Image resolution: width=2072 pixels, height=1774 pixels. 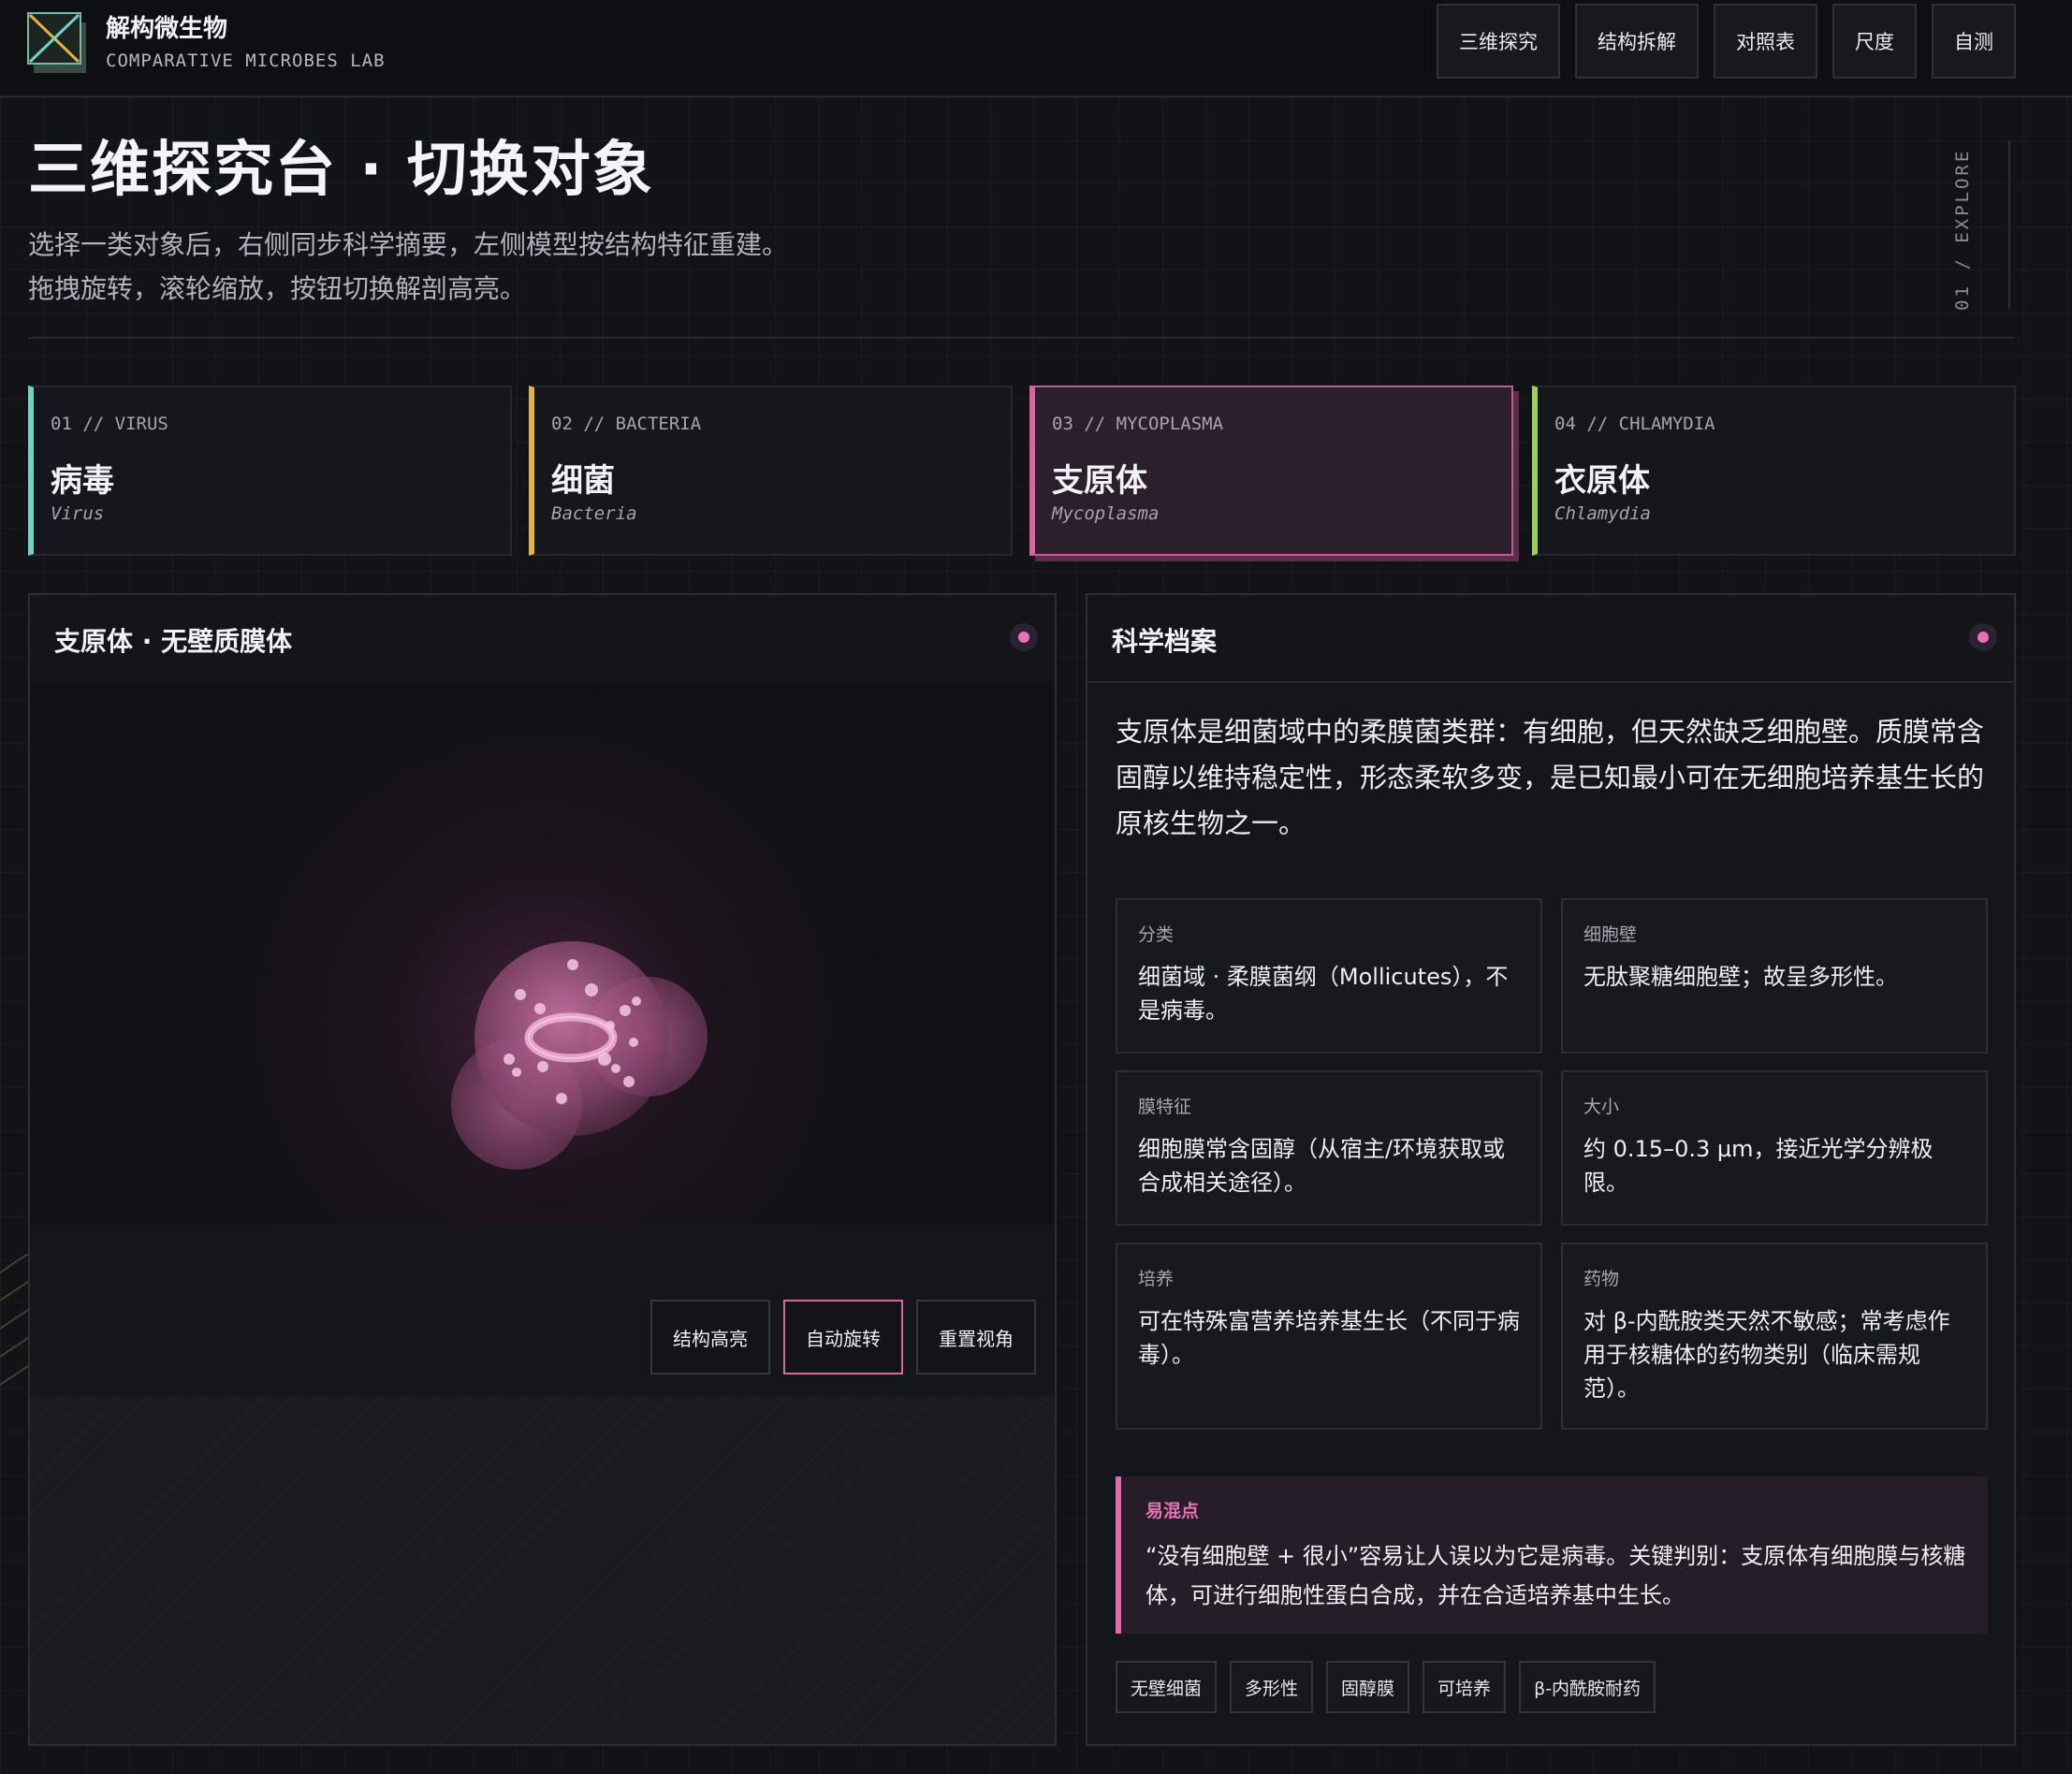 I want to click on card-number: 02 // BACTERIA, so click(x=626, y=424).